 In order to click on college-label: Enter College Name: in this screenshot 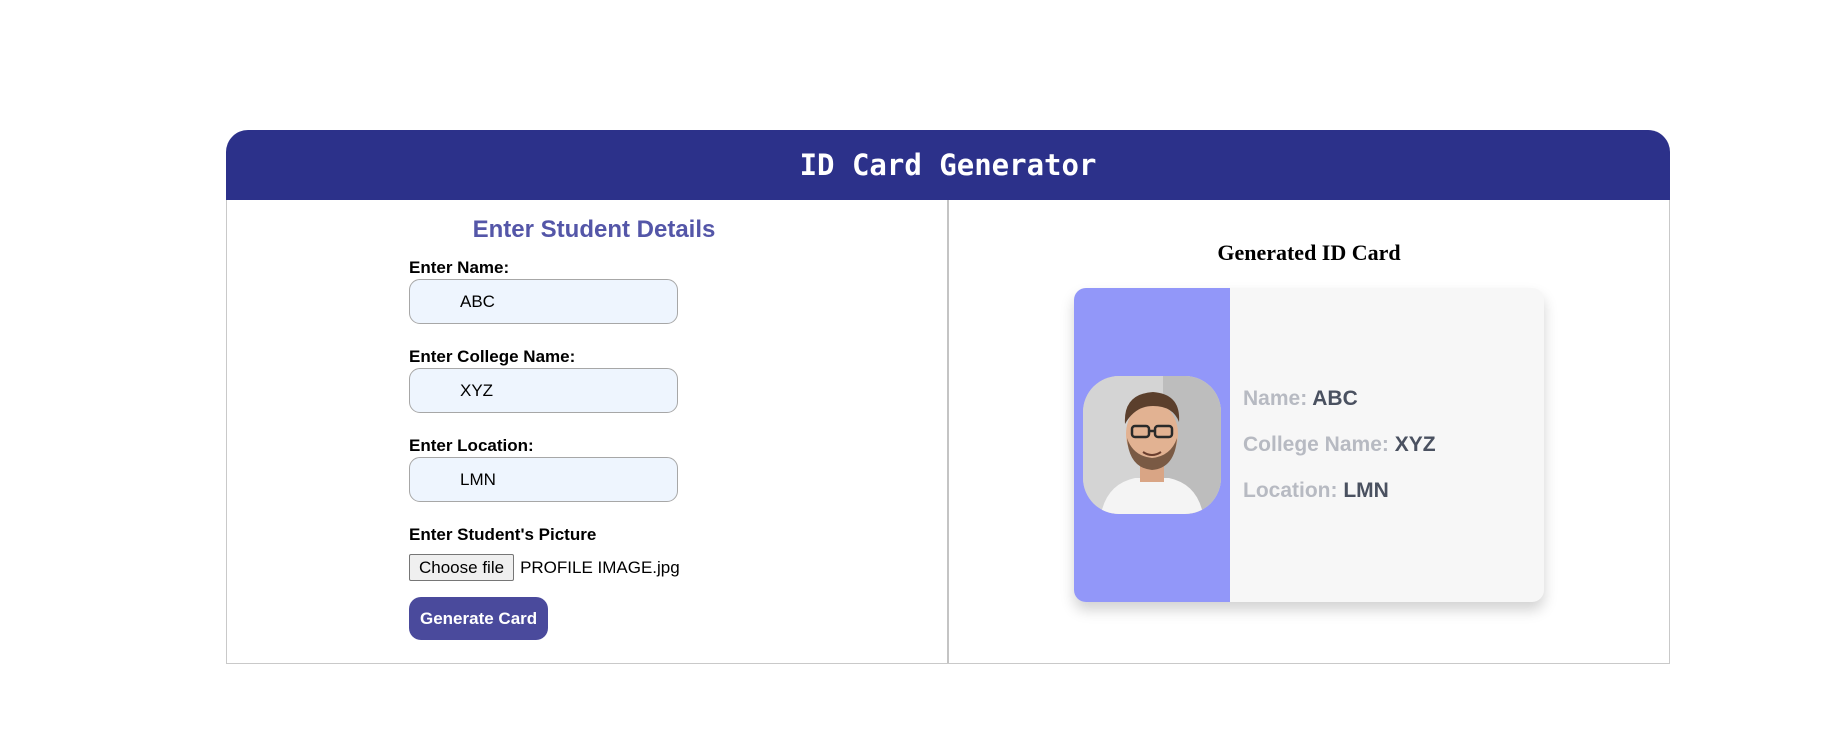, I will do `click(492, 356)`.